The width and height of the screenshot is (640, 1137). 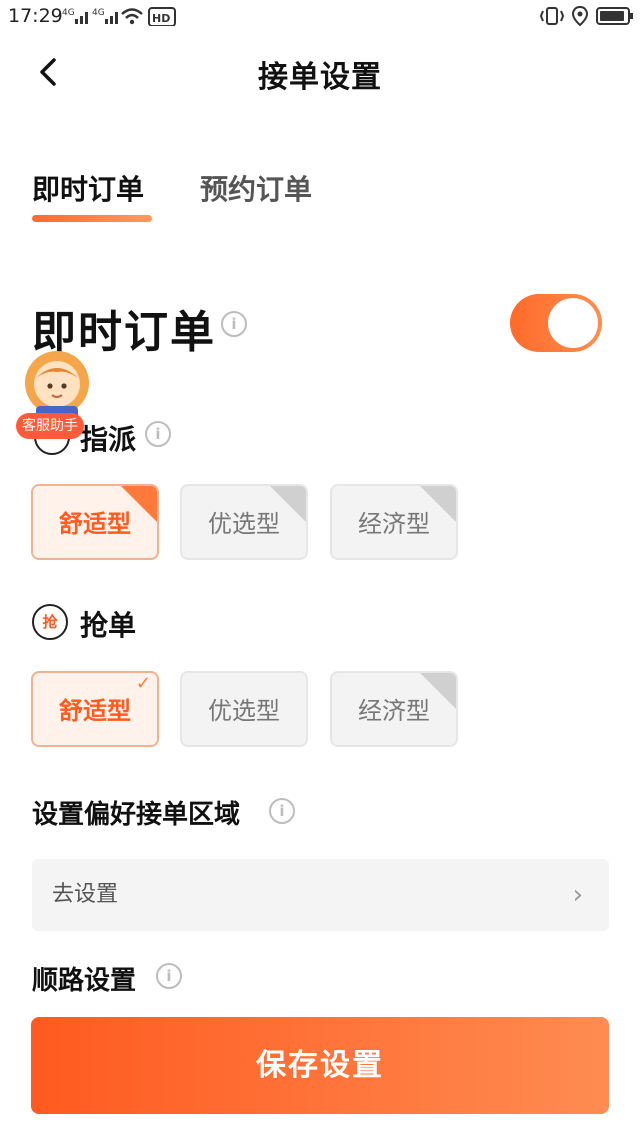 I want to click on option-label: 优选型, so click(x=244, y=711).